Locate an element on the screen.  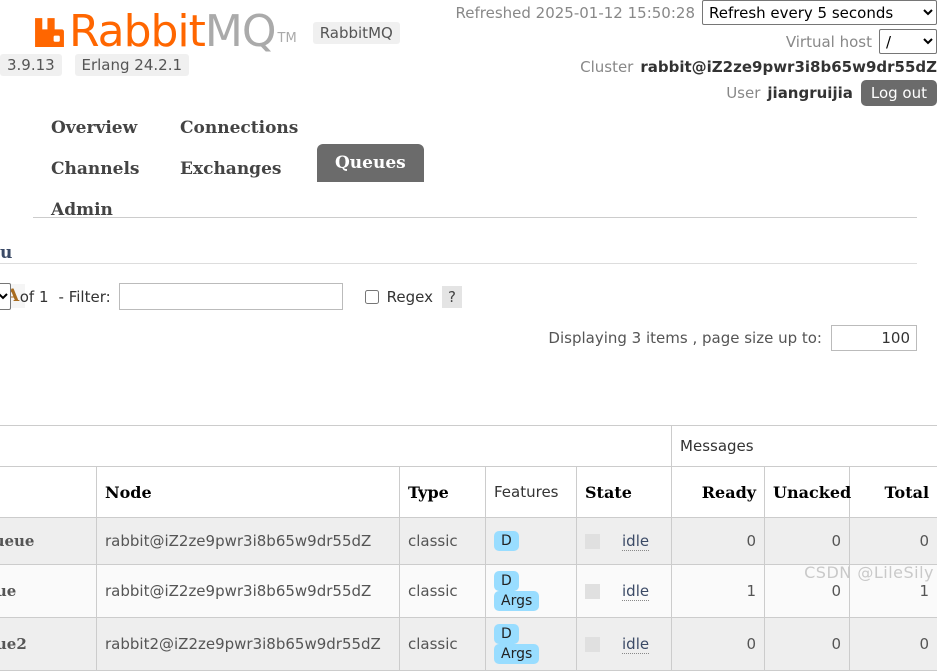
group-header-blank is located at coordinates (336, 446).